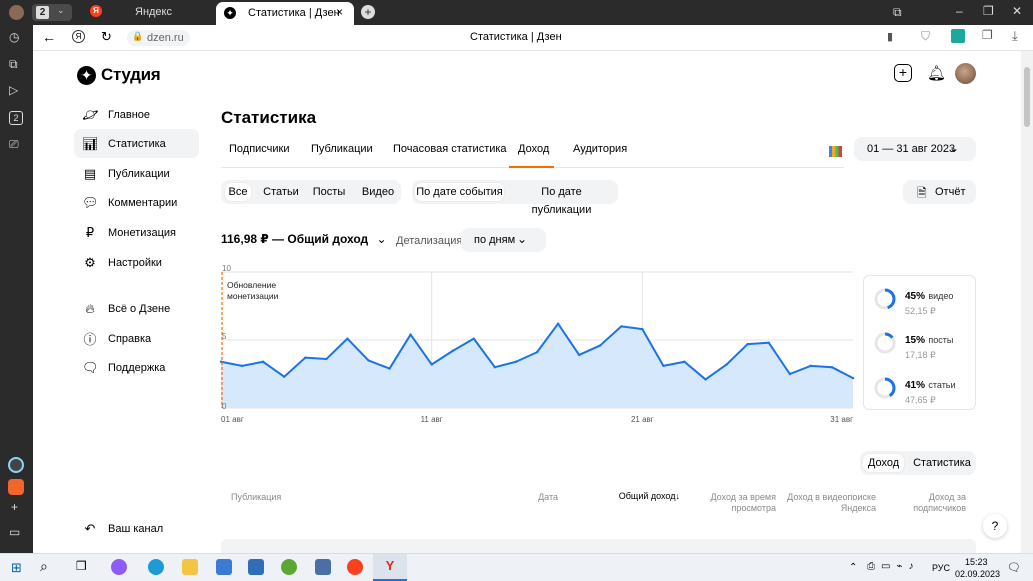 Image resolution: width=1033 pixels, height=581 pixels. I want to click on sidebar-item-support: 🗨︎ Поддержка, so click(136, 367).